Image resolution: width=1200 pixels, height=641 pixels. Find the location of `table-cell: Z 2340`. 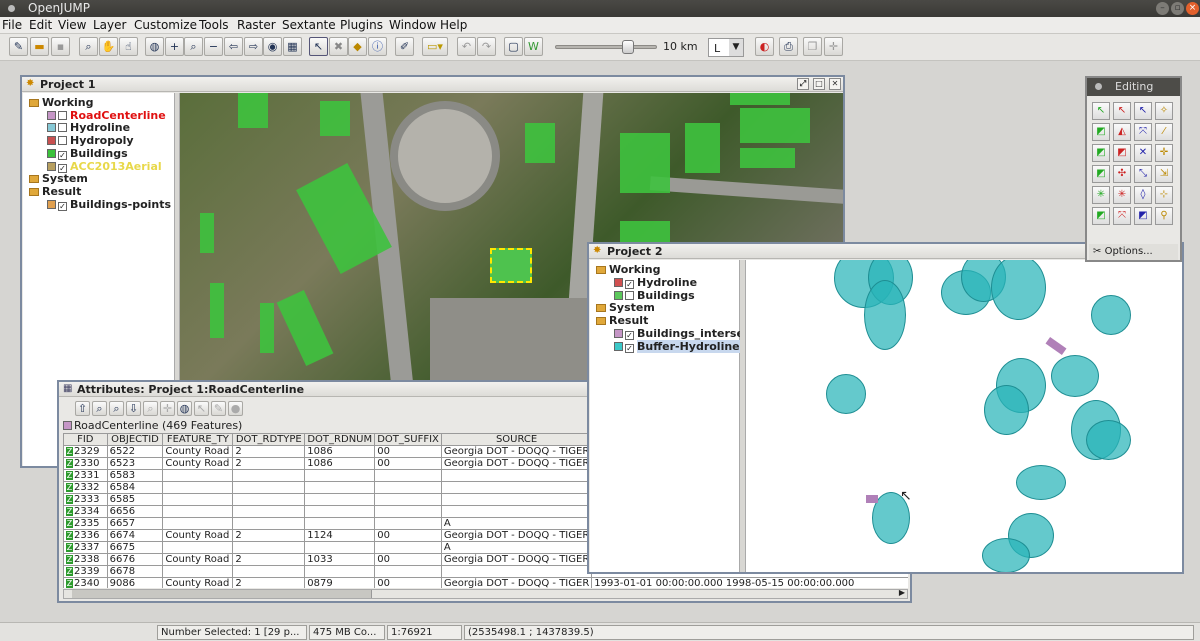

table-cell: Z 2340 is located at coordinates (85, 582).